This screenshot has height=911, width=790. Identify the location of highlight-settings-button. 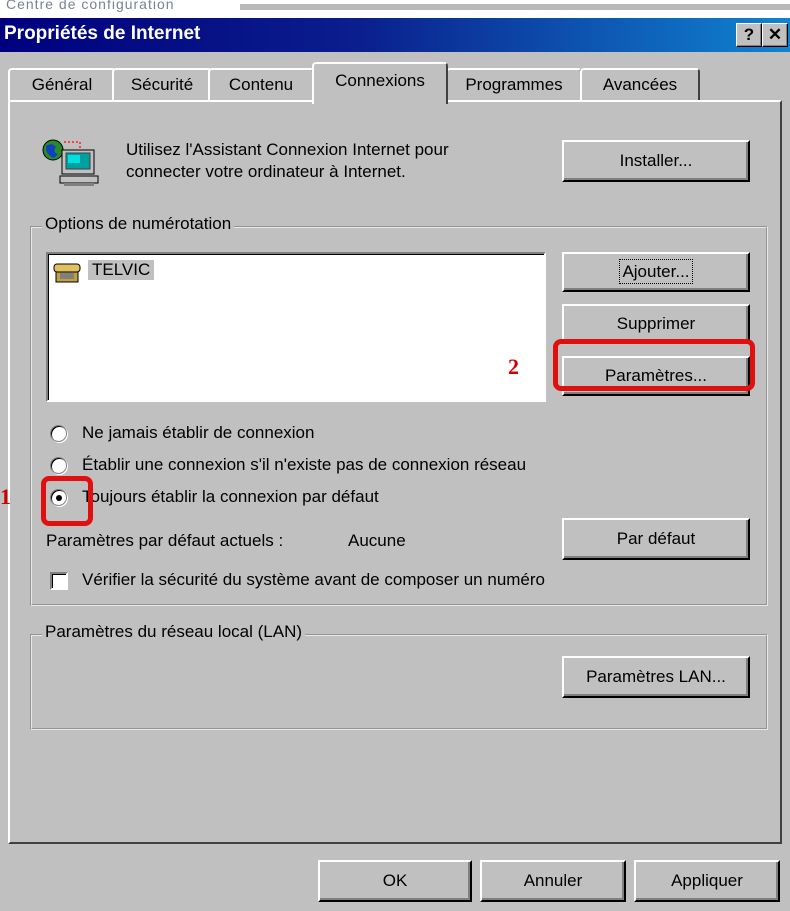
(654, 365).